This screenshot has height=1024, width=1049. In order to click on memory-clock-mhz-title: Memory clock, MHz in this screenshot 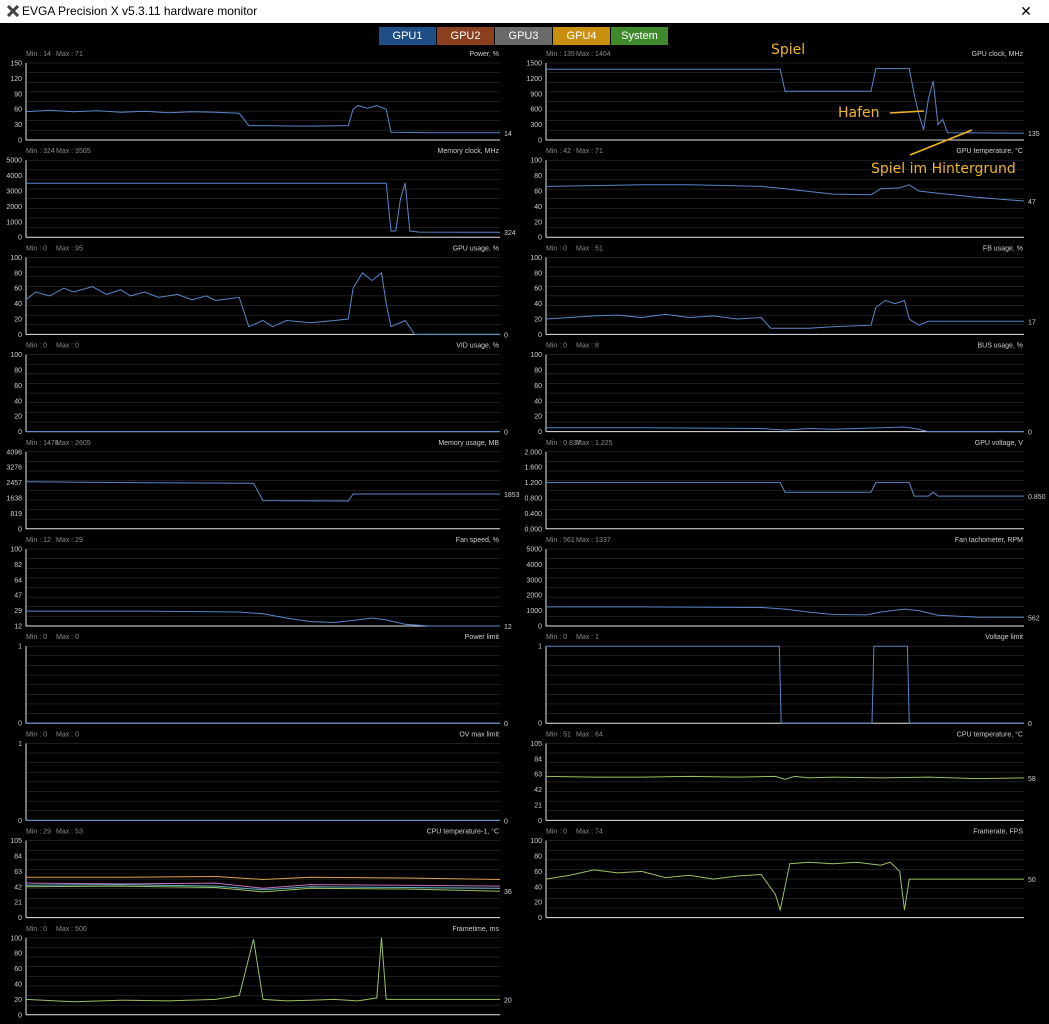, I will do `click(469, 151)`.